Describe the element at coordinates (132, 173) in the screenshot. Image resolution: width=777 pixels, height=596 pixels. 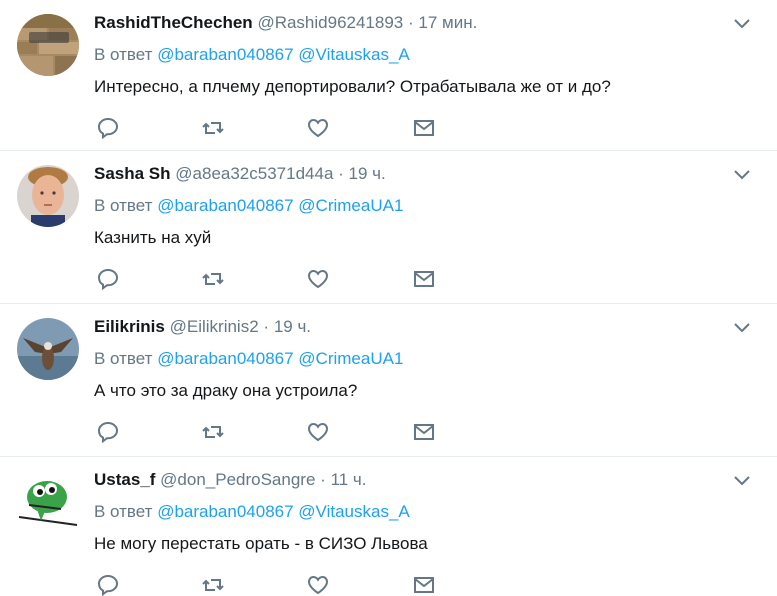
I see `fullname: Sasha Sh` at that location.